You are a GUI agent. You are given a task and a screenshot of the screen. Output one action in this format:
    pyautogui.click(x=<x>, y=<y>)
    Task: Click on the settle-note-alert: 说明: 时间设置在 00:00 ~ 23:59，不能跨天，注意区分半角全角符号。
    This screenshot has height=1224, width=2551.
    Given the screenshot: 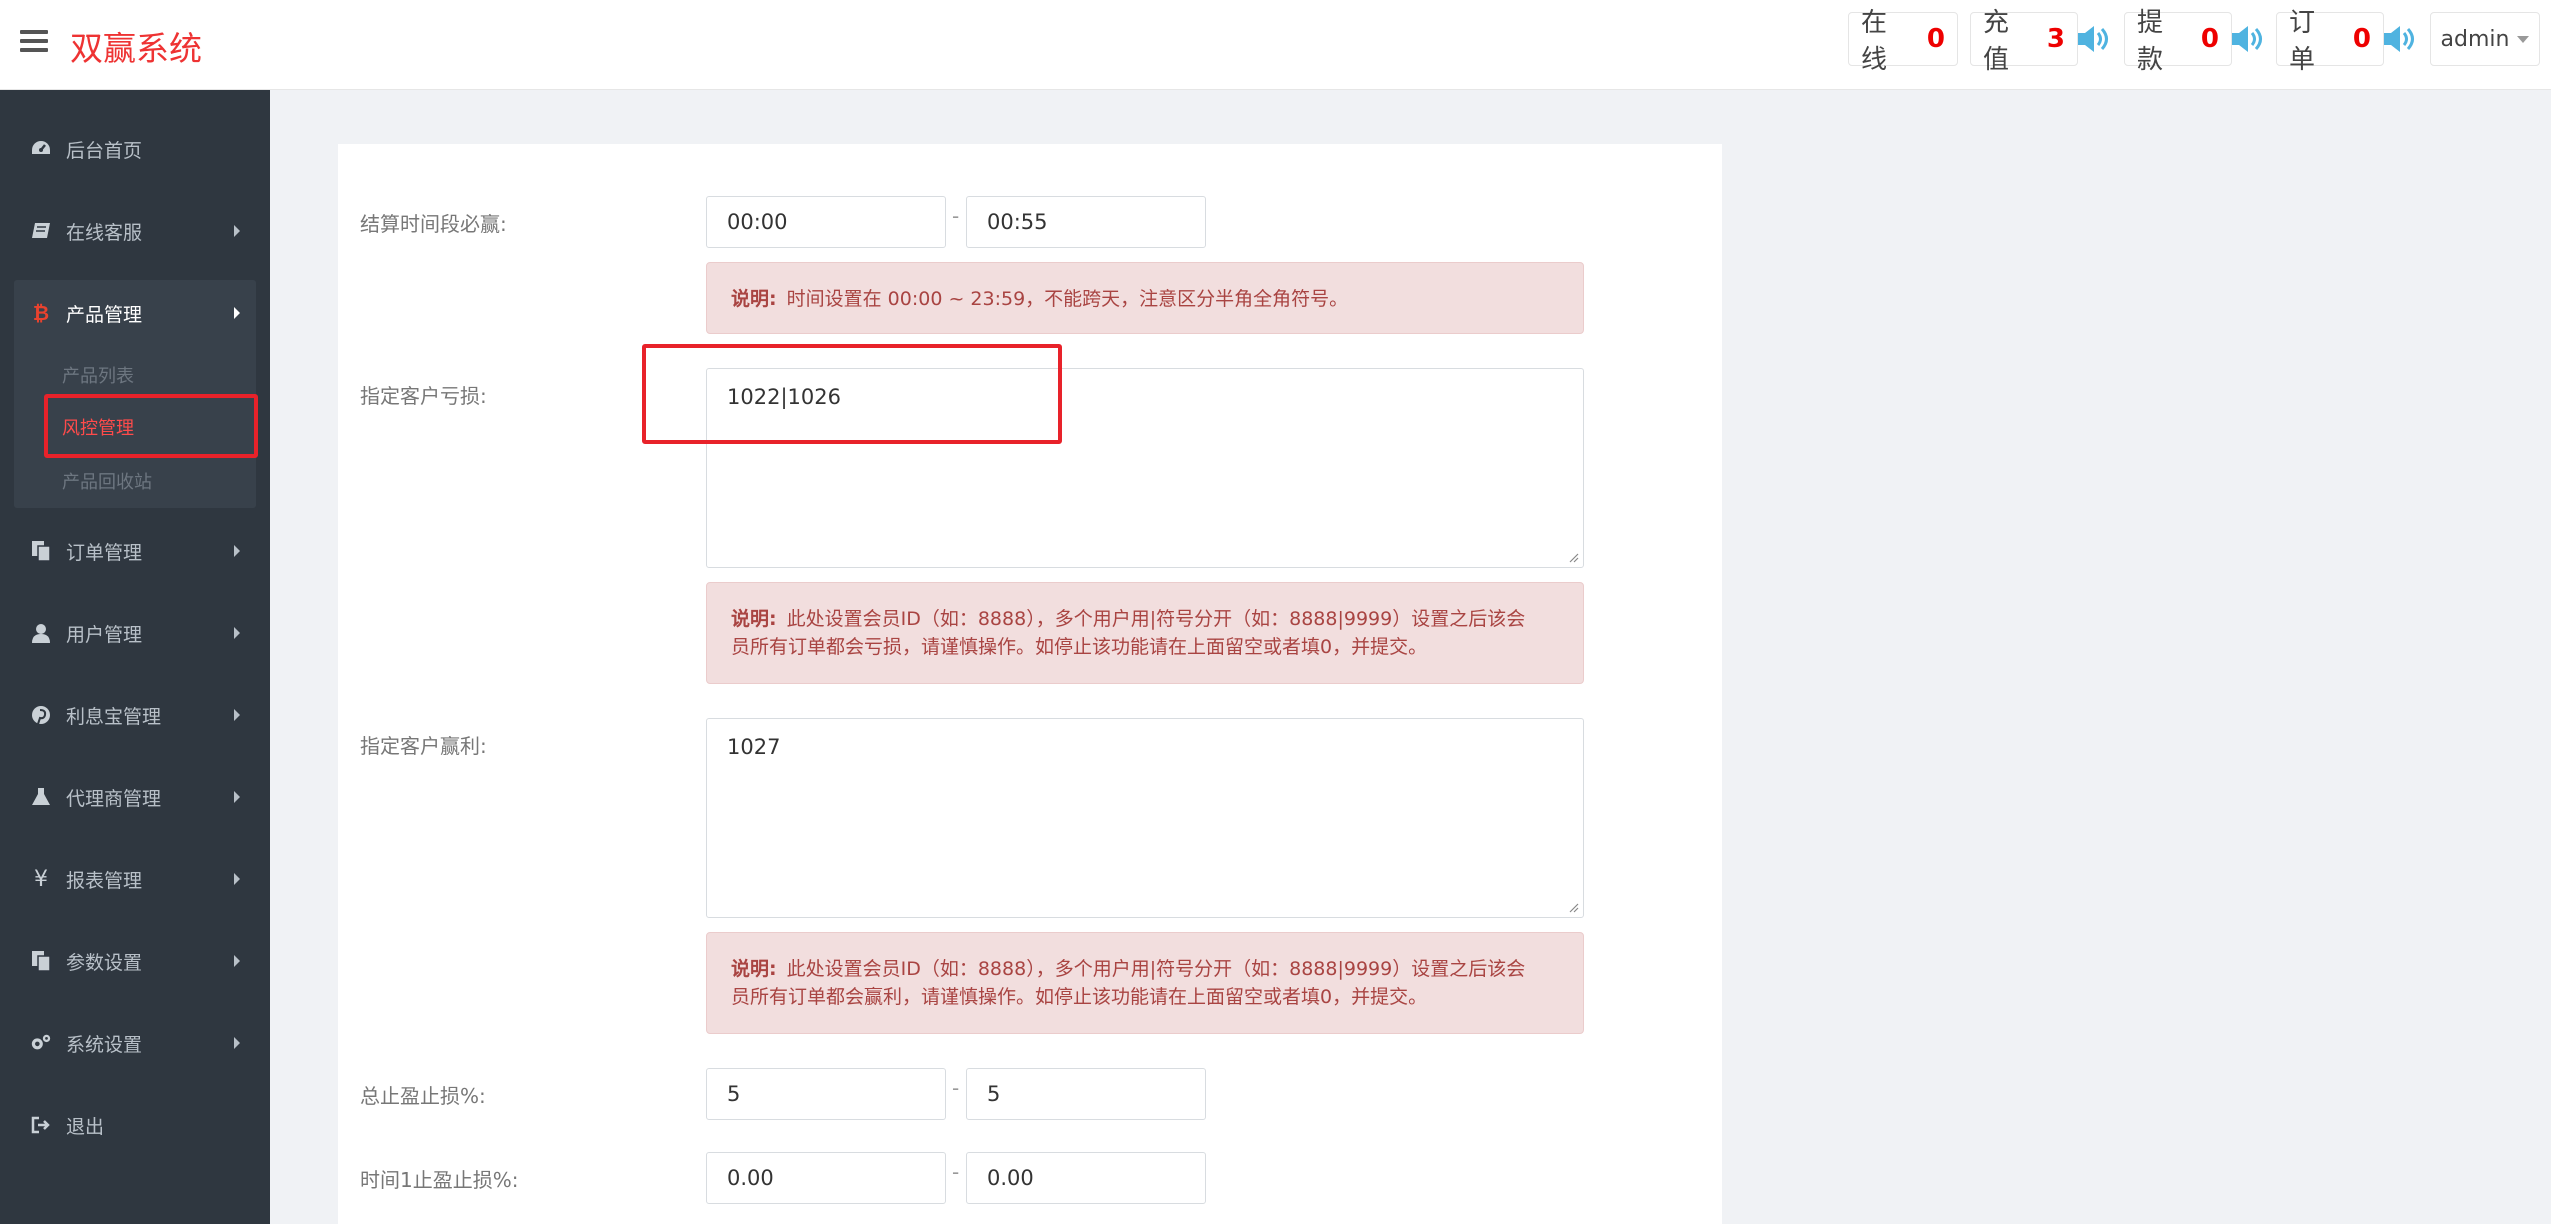 What is the action you would take?
    pyautogui.click(x=1145, y=298)
    